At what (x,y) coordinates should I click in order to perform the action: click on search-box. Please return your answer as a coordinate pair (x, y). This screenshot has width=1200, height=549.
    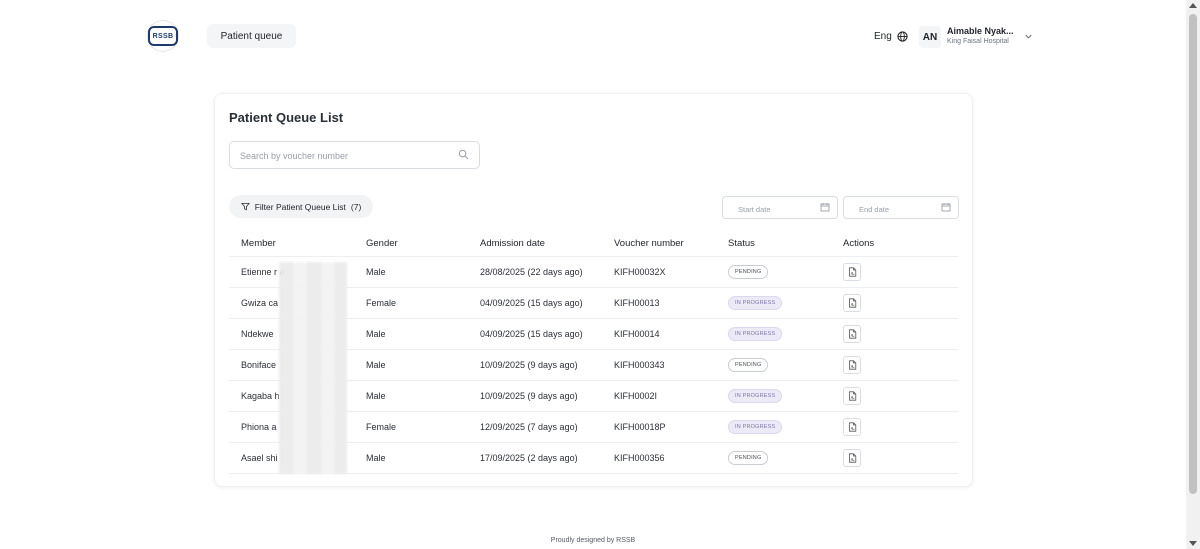
    Looking at the image, I should click on (354, 155).